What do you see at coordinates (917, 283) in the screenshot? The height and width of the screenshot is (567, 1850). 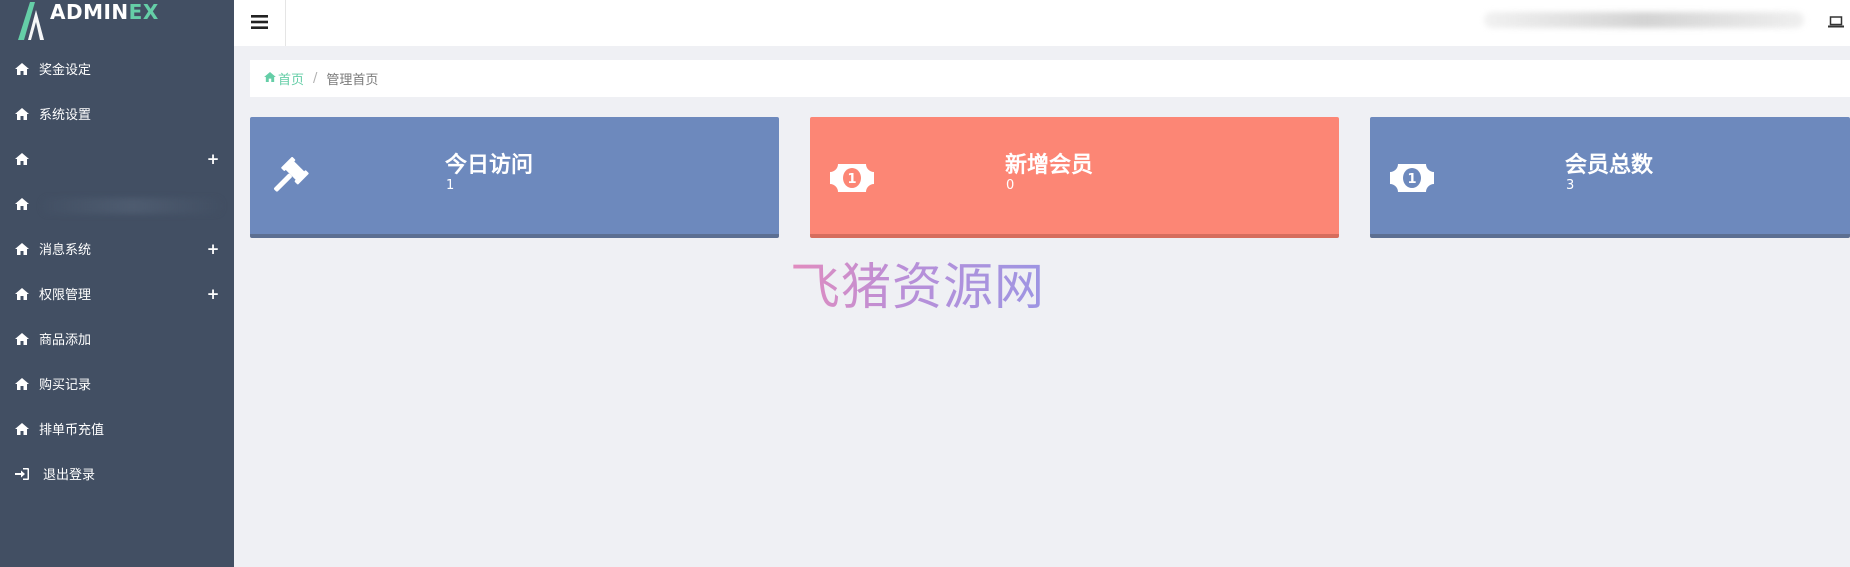 I see `watermark: 飞猪资源网` at bounding box center [917, 283].